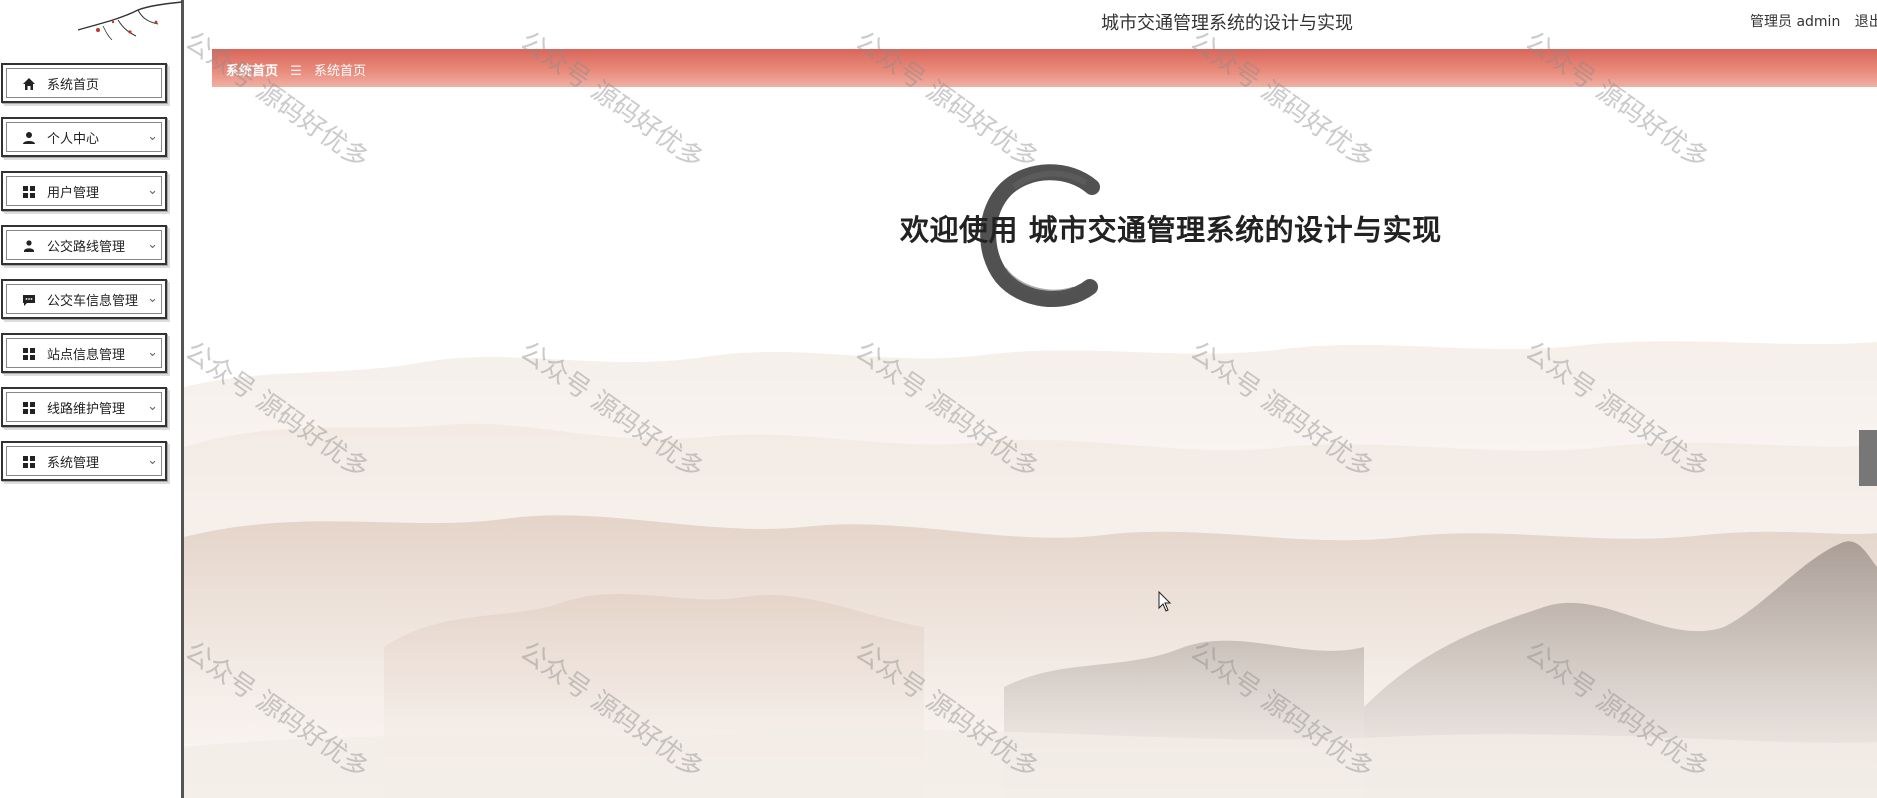 The width and height of the screenshot is (1877, 798). Describe the element at coordinates (1044, 68) in the screenshot. I see `breadcrumb-bar: 系统首页 ☰ 系统首页` at that location.